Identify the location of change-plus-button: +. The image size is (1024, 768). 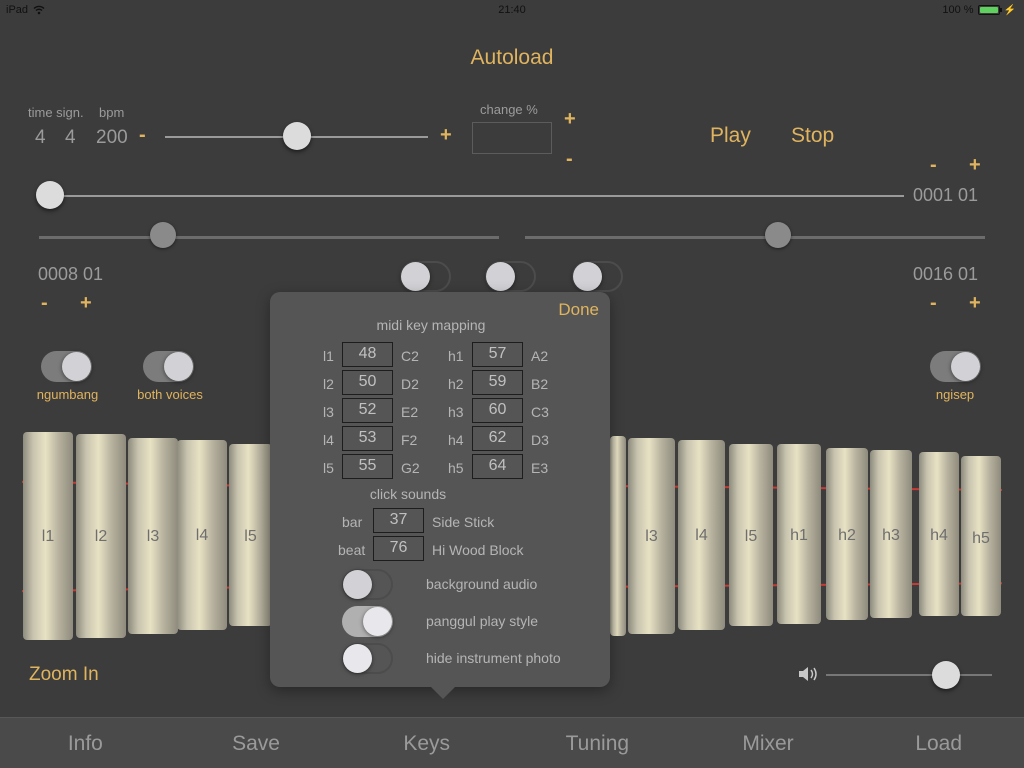
(570, 119).